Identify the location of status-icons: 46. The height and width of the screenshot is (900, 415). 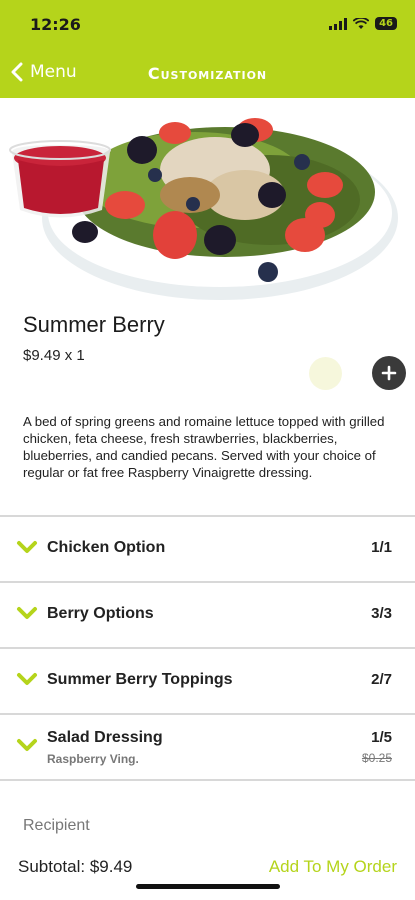
(363, 23).